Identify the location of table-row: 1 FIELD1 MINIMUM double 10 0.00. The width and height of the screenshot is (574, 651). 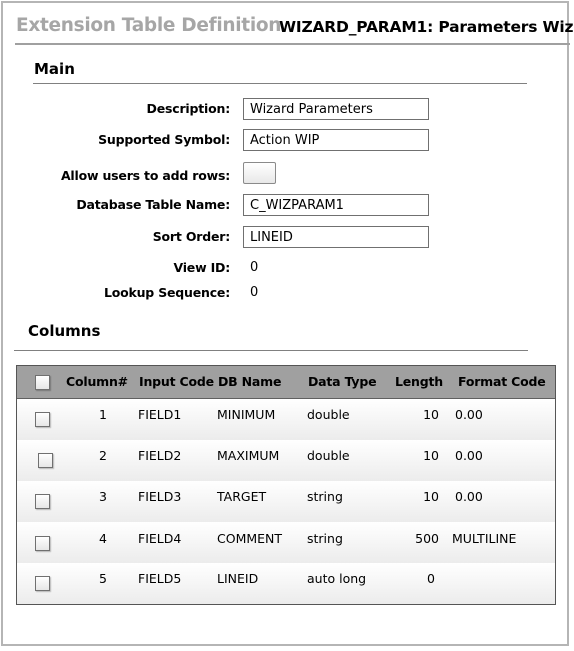
(286, 420).